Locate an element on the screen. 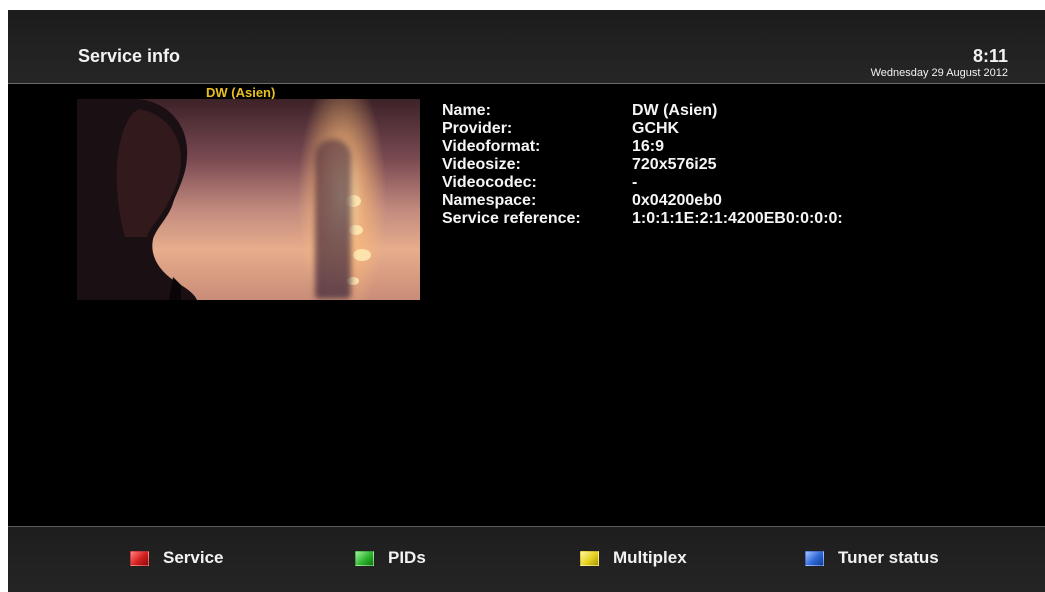 The image size is (1045, 592). info-value: 0x04200eb0 is located at coordinates (677, 200).